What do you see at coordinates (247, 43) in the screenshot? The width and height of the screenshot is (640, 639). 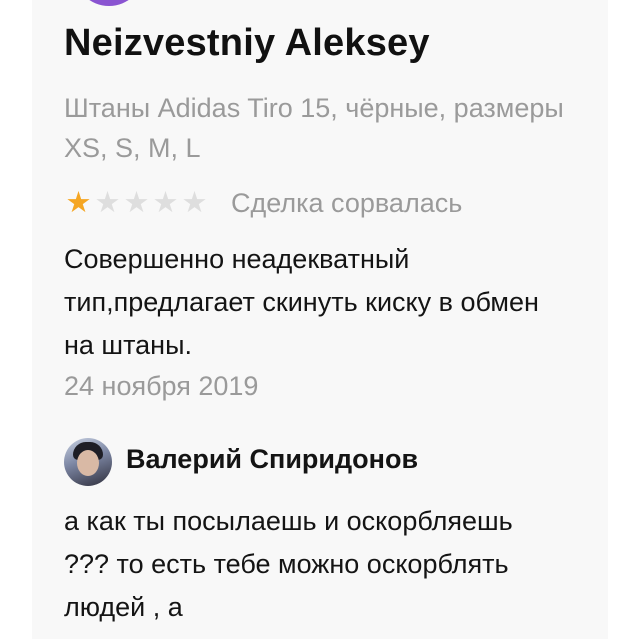 I see `review-author-name: Neizvestniy Aleksey` at bounding box center [247, 43].